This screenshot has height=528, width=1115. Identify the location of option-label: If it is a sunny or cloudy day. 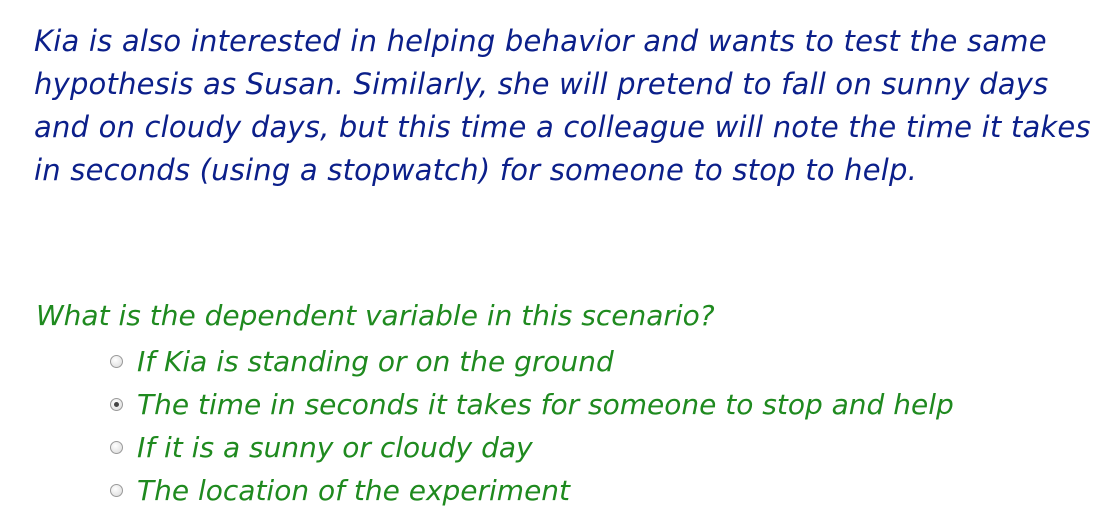
(335, 447).